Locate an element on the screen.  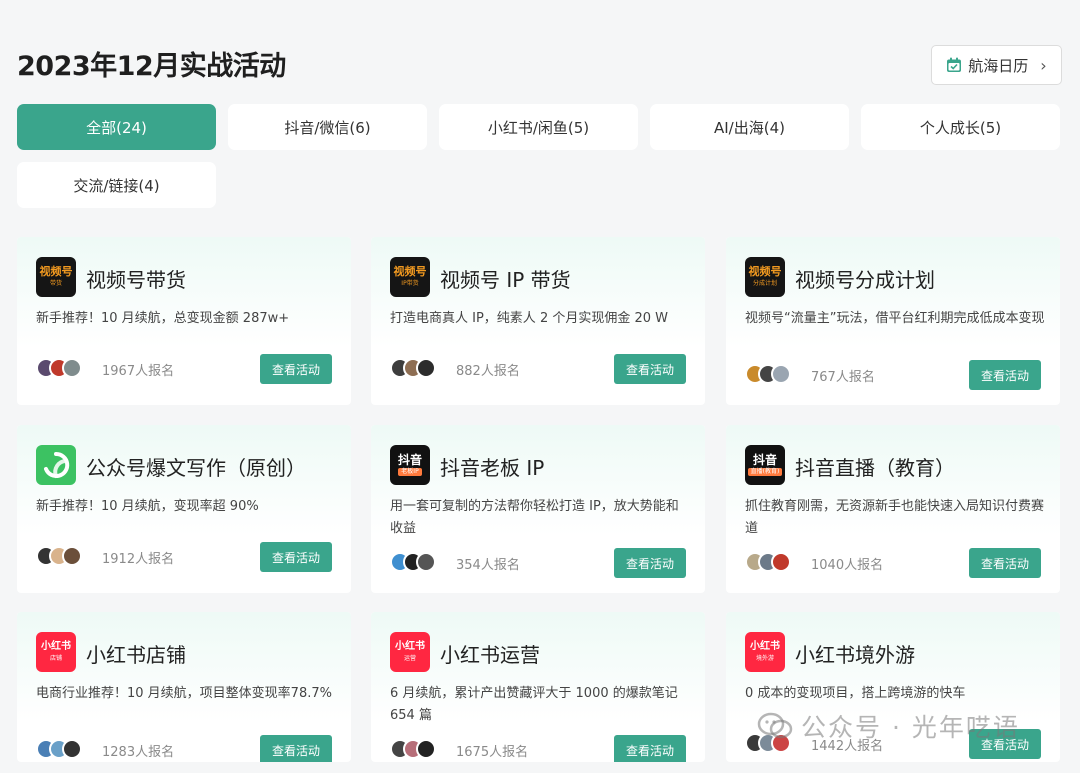
logo-subtext: 老板IP is located at coordinates (410, 472).